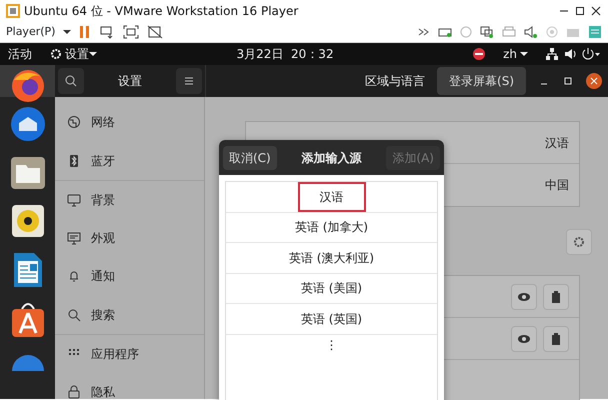  I want to click on list-item: 汉语, so click(332, 197).